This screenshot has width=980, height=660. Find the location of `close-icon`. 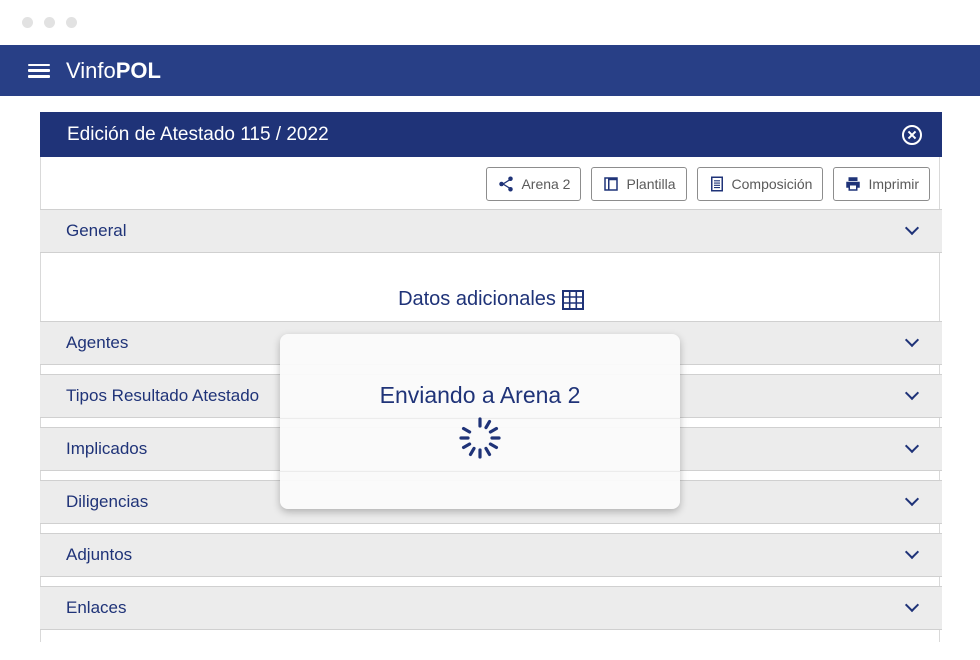

close-icon is located at coordinates (912, 134).